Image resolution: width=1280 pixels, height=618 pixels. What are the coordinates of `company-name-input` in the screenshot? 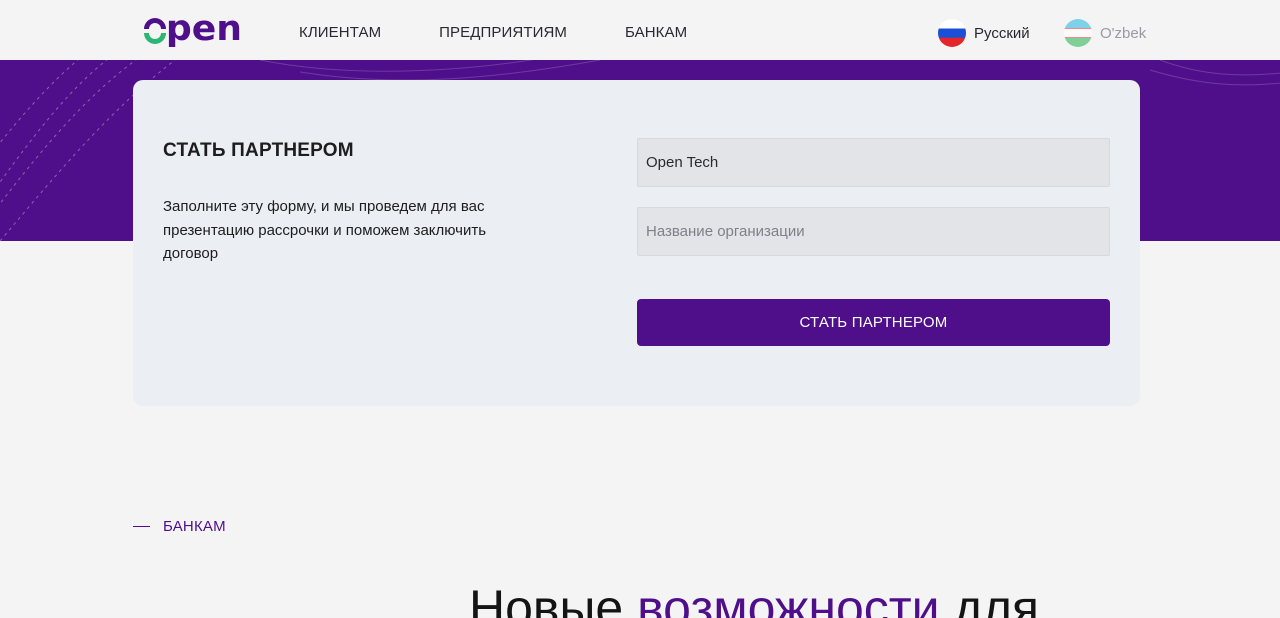 It's located at (873, 162).